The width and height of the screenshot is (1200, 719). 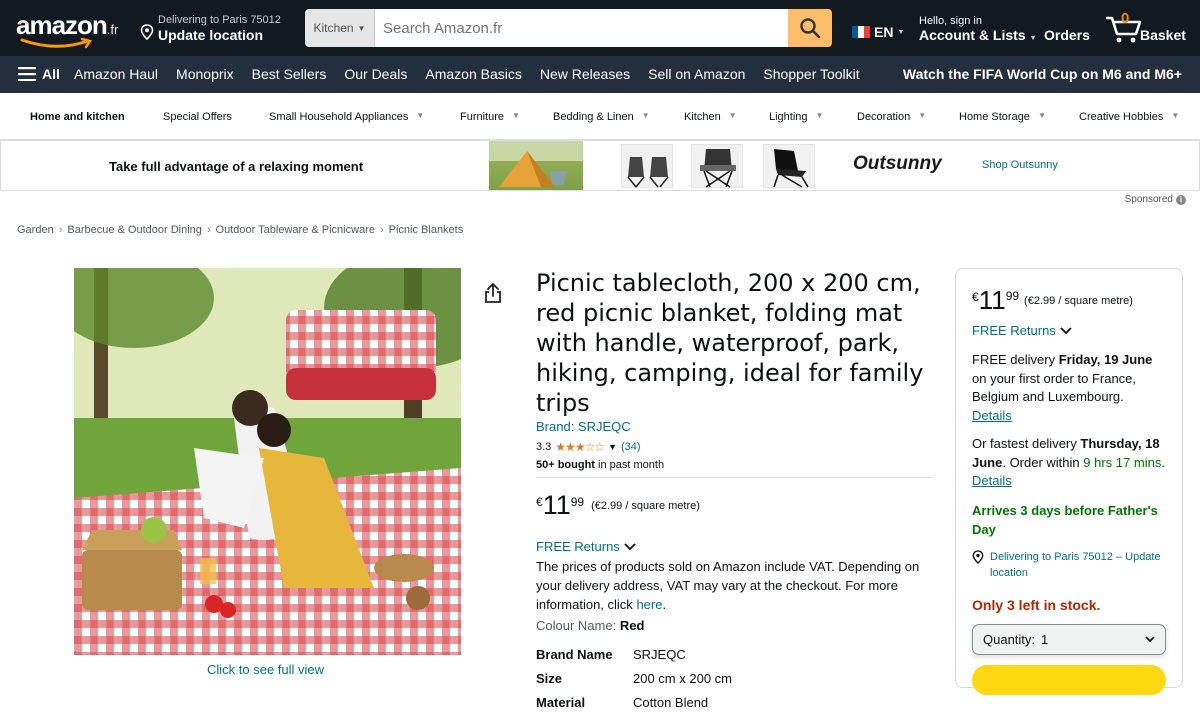 I want to click on share-button, so click(x=493, y=295).